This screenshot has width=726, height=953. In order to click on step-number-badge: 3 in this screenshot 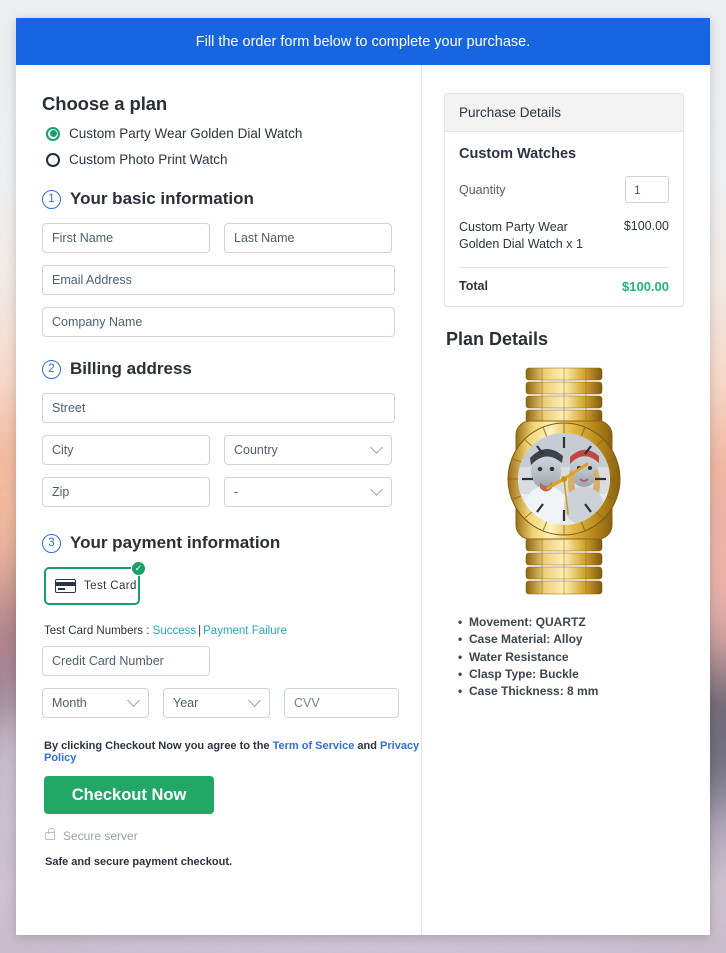, I will do `click(51, 543)`.